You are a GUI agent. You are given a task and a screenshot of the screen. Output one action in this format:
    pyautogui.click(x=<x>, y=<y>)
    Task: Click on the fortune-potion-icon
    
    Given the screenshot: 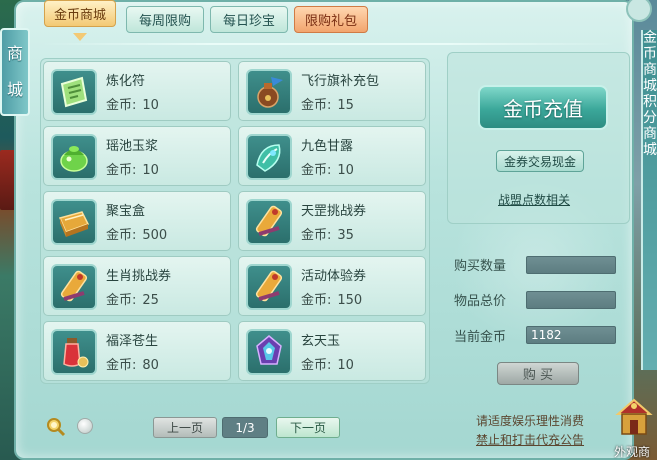 What is the action you would take?
    pyautogui.click(x=76, y=353)
    